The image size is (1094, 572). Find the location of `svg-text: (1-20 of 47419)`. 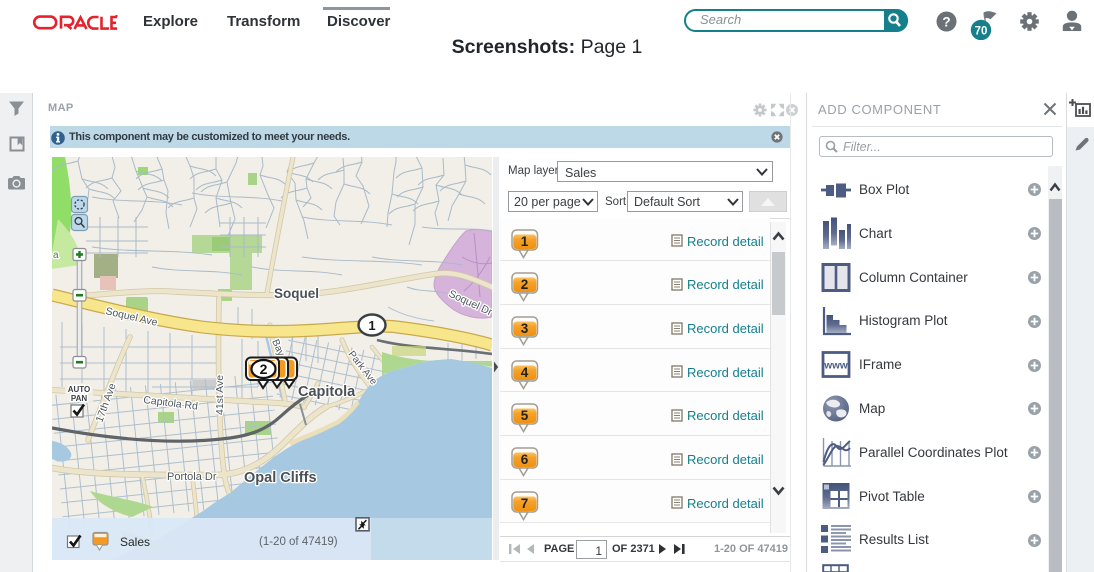

svg-text: (1-20 of 47419) is located at coordinates (298, 542).